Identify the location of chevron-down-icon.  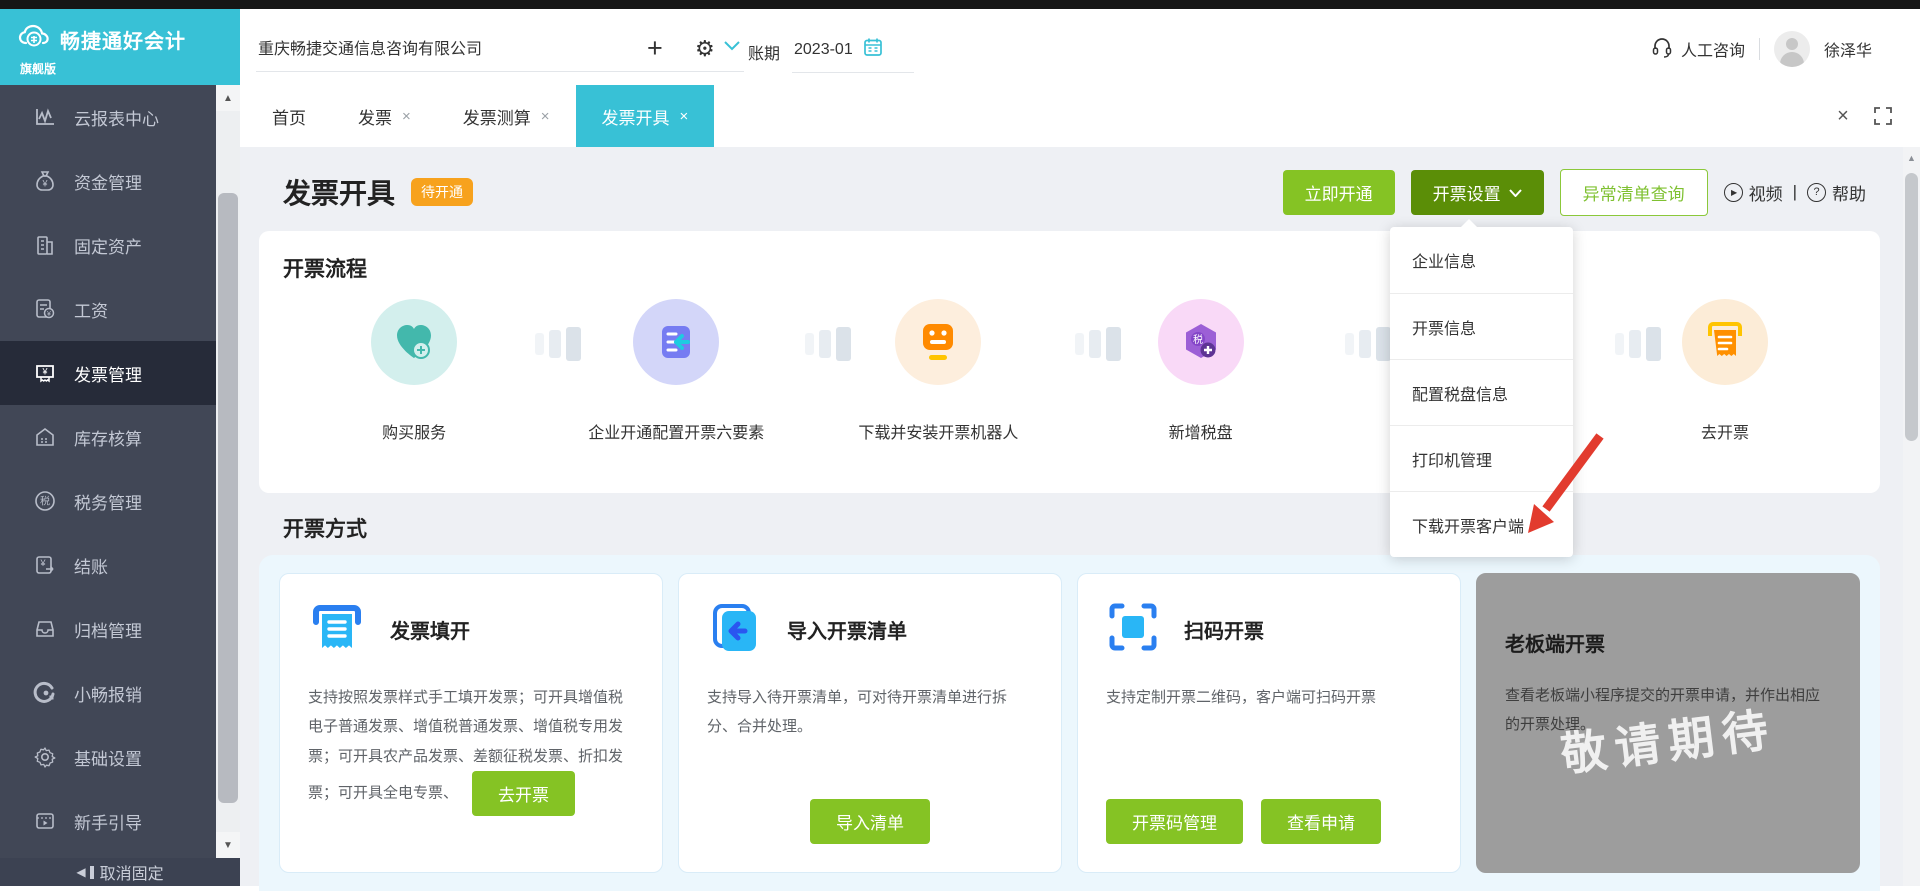
(1515, 192).